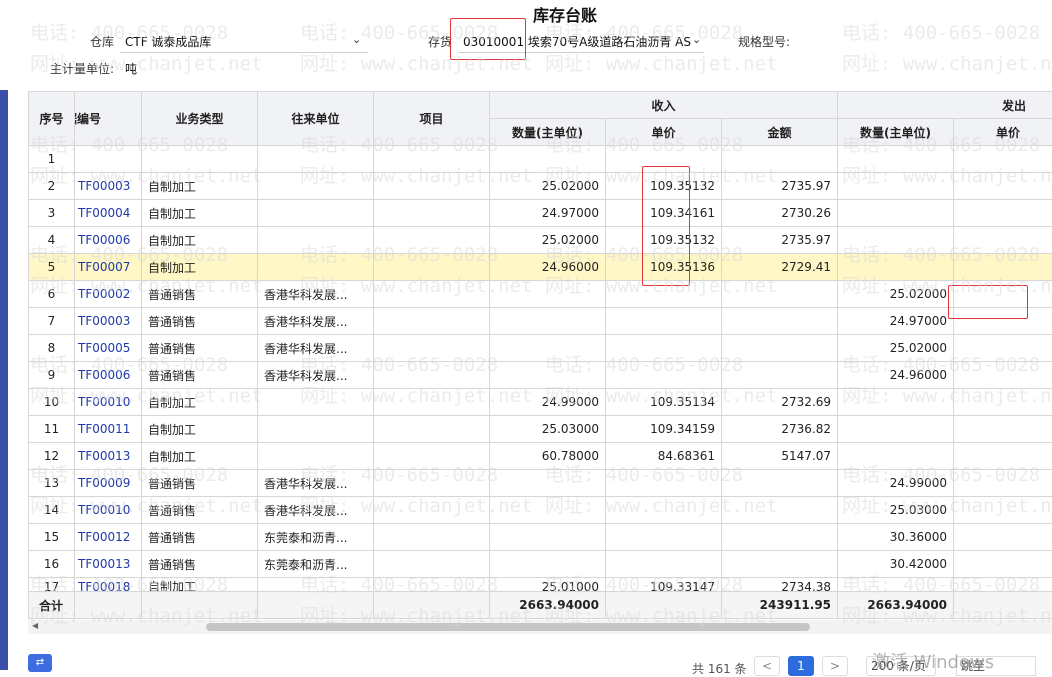 The height and width of the screenshot is (677, 1052). I want to click on windows-activation-watermark: 激活 Windows, so click(933, 661).